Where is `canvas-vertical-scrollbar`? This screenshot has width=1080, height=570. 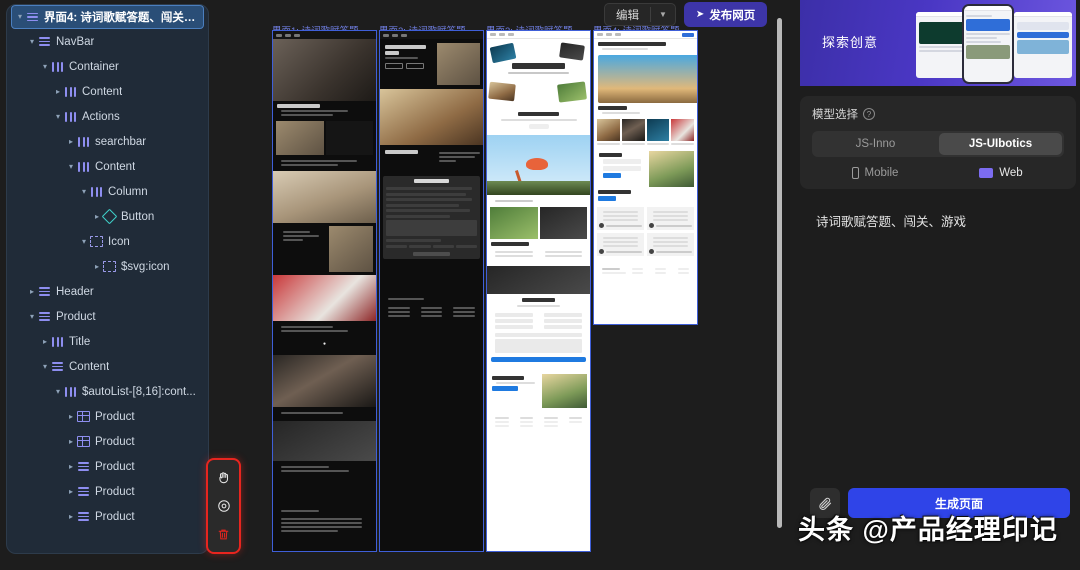 canvas-vertical-scrollbar is located at coordinates (779, 273).